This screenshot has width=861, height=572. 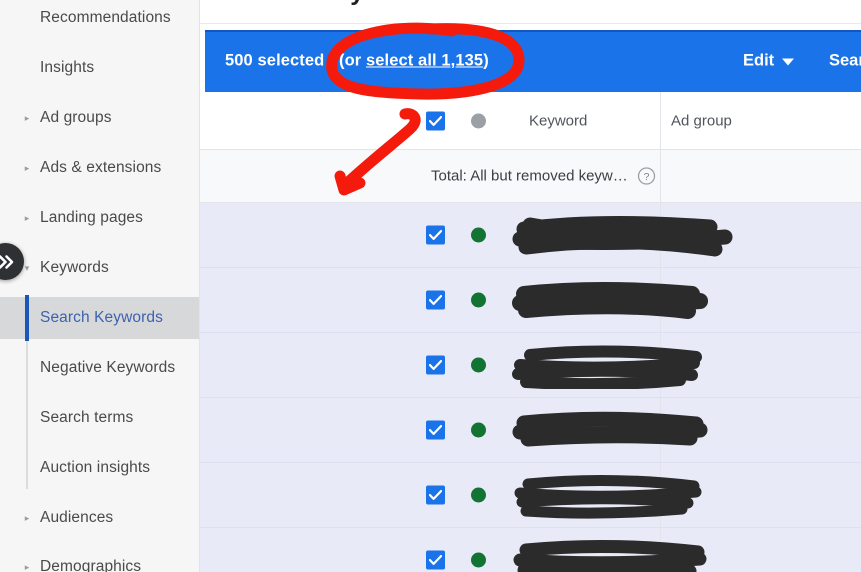 I want to click on search-terms-label: Search terms, so click(x=845, y=60).